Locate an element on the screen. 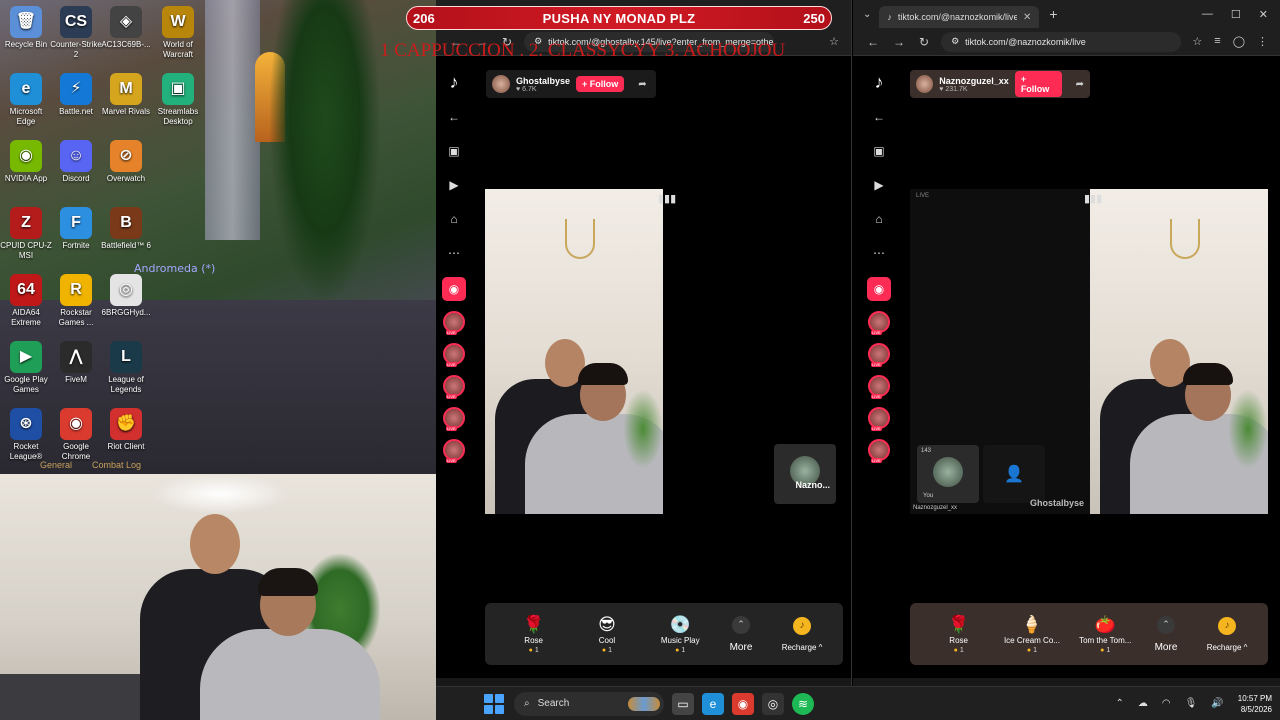  gift-cool: 😎 Cool 1 is located at coordinates (606, 634).